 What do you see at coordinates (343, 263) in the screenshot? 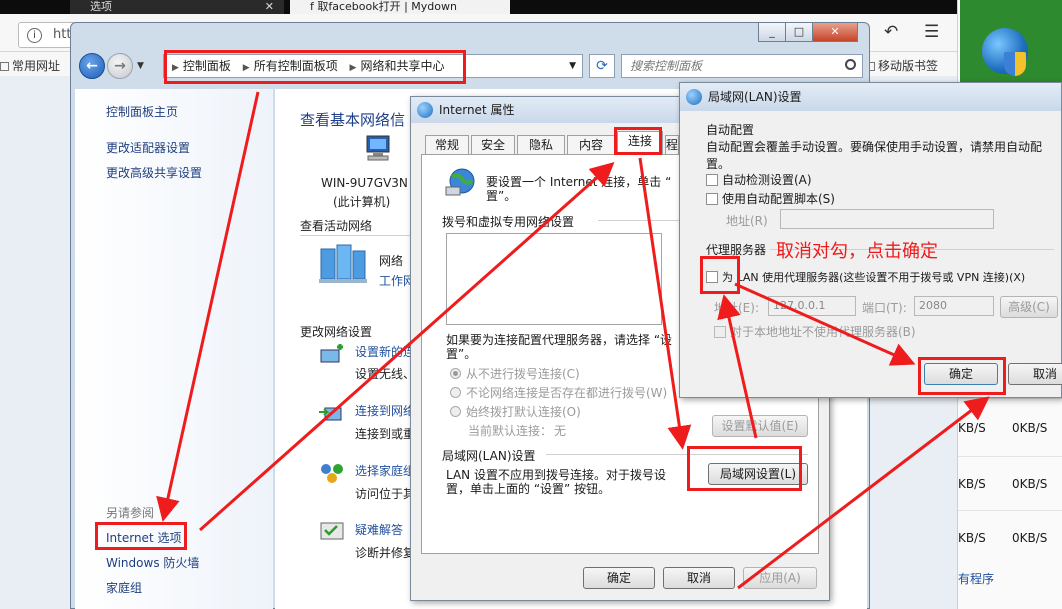
I see `network-icon` at bounding box center [343, 263].